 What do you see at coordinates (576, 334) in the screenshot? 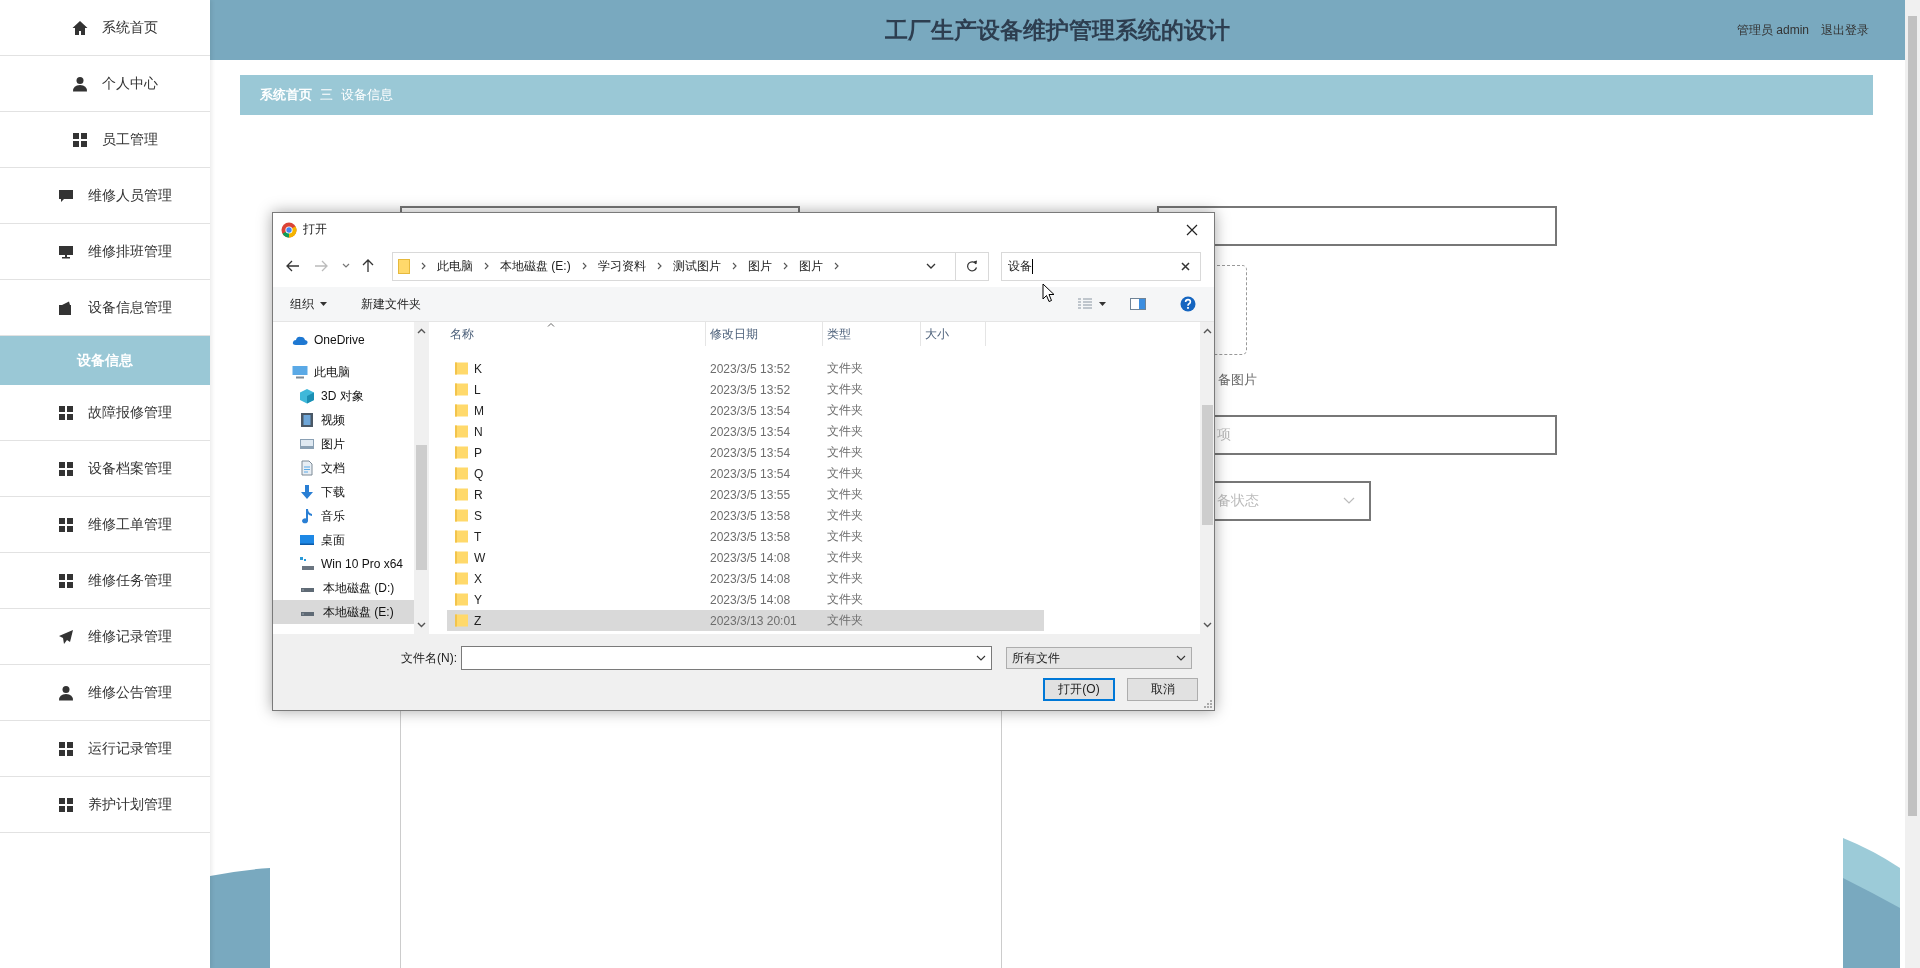
I see `column-header: 名称` at bounding box center [576, 334].